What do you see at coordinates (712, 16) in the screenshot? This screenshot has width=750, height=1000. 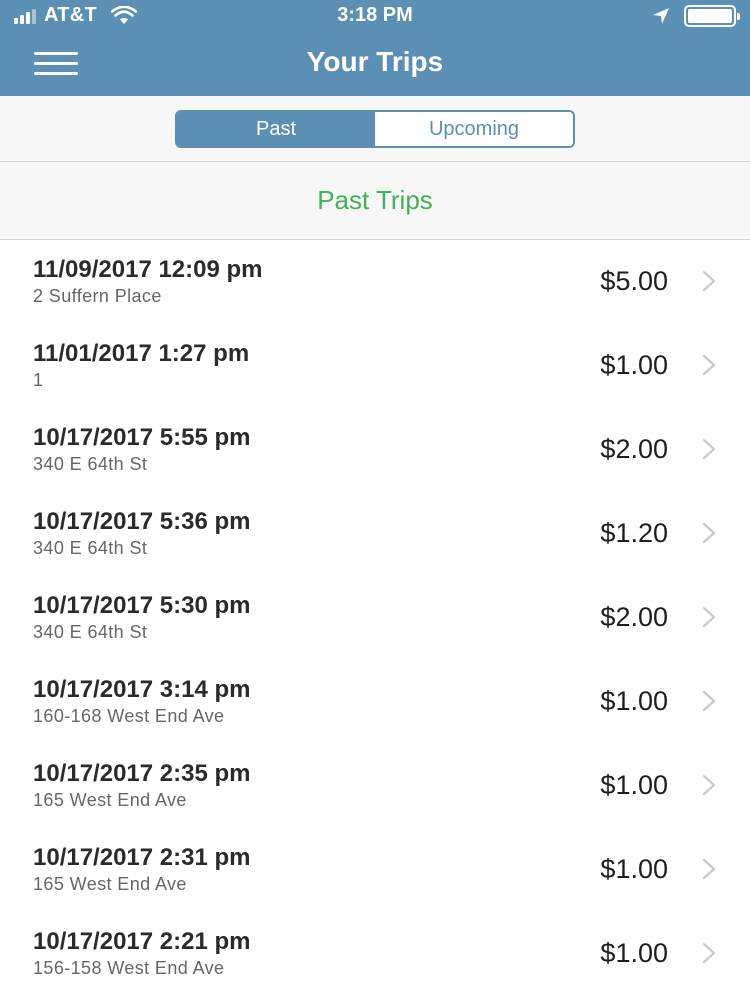 I see `battery-icon` at bounding box center [712, 16].